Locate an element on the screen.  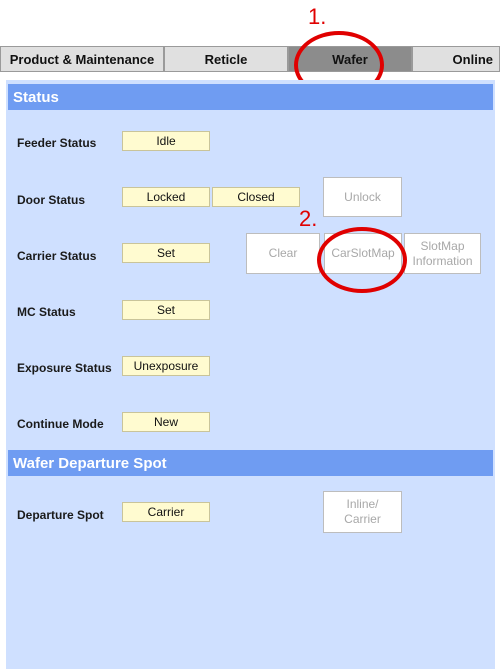
section-header-departure: Wafer Departure Spot is located at coordinates (250, 463).